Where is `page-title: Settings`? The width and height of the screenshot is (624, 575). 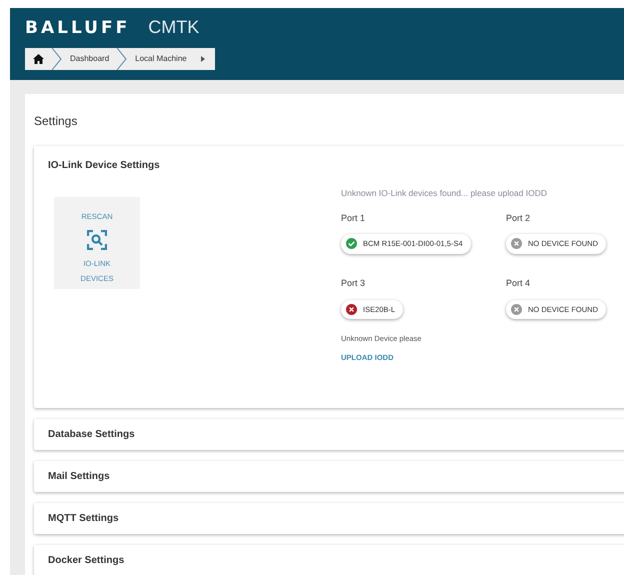 page-title: Settings is located at coordinates (56, 121).